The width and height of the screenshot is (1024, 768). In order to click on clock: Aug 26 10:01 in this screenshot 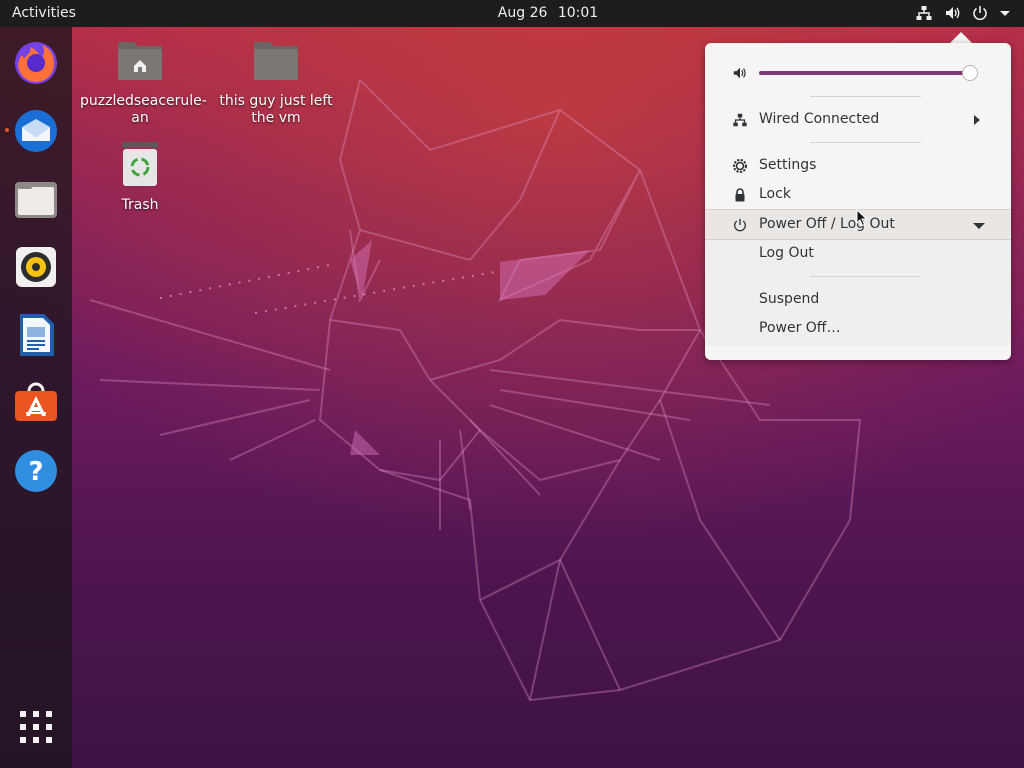, I will do `click(512, 13)`.